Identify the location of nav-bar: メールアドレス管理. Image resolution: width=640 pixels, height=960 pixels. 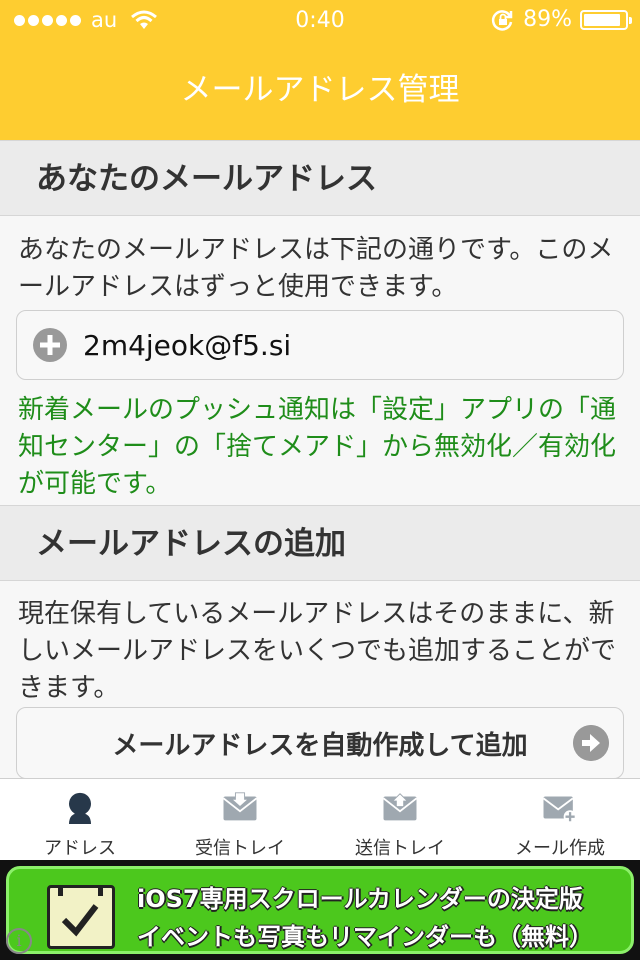
(320, 90).